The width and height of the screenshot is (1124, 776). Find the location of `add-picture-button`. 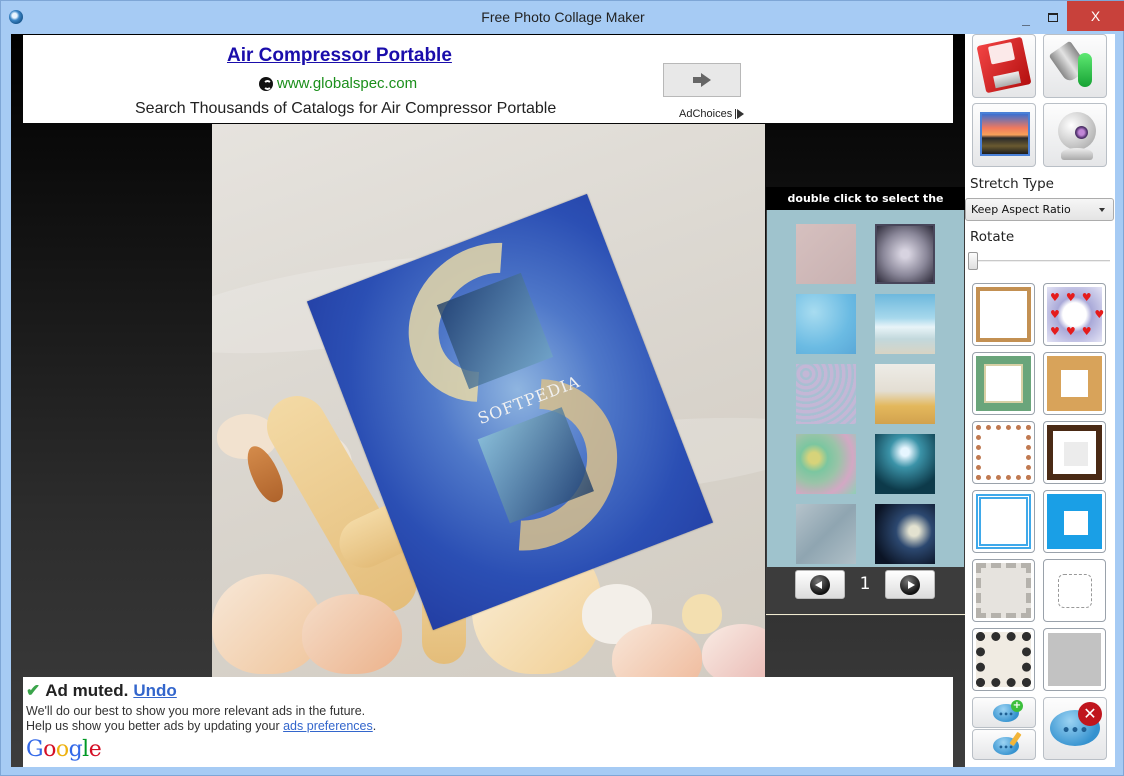

add-picture-button is located at coordinates (1004, 135).